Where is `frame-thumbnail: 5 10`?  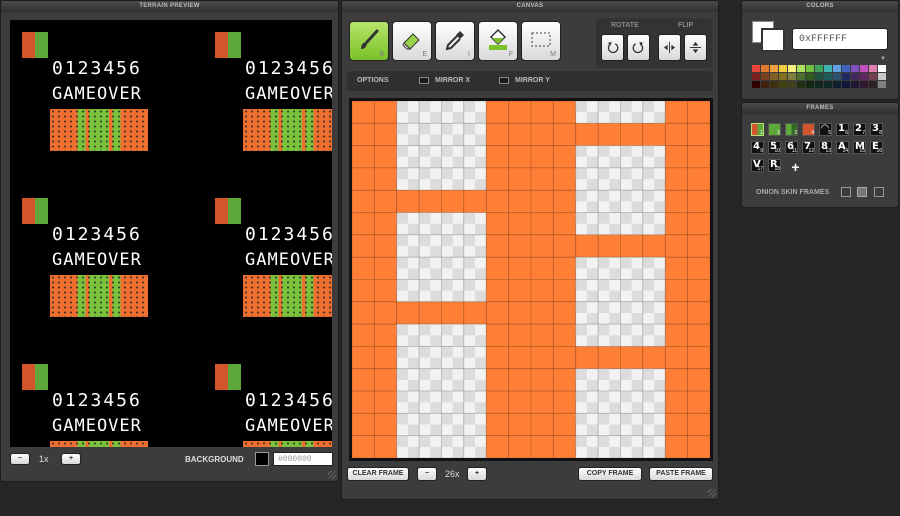 frame-thumbnail: 5 10 is located at coordinates (774, 147).